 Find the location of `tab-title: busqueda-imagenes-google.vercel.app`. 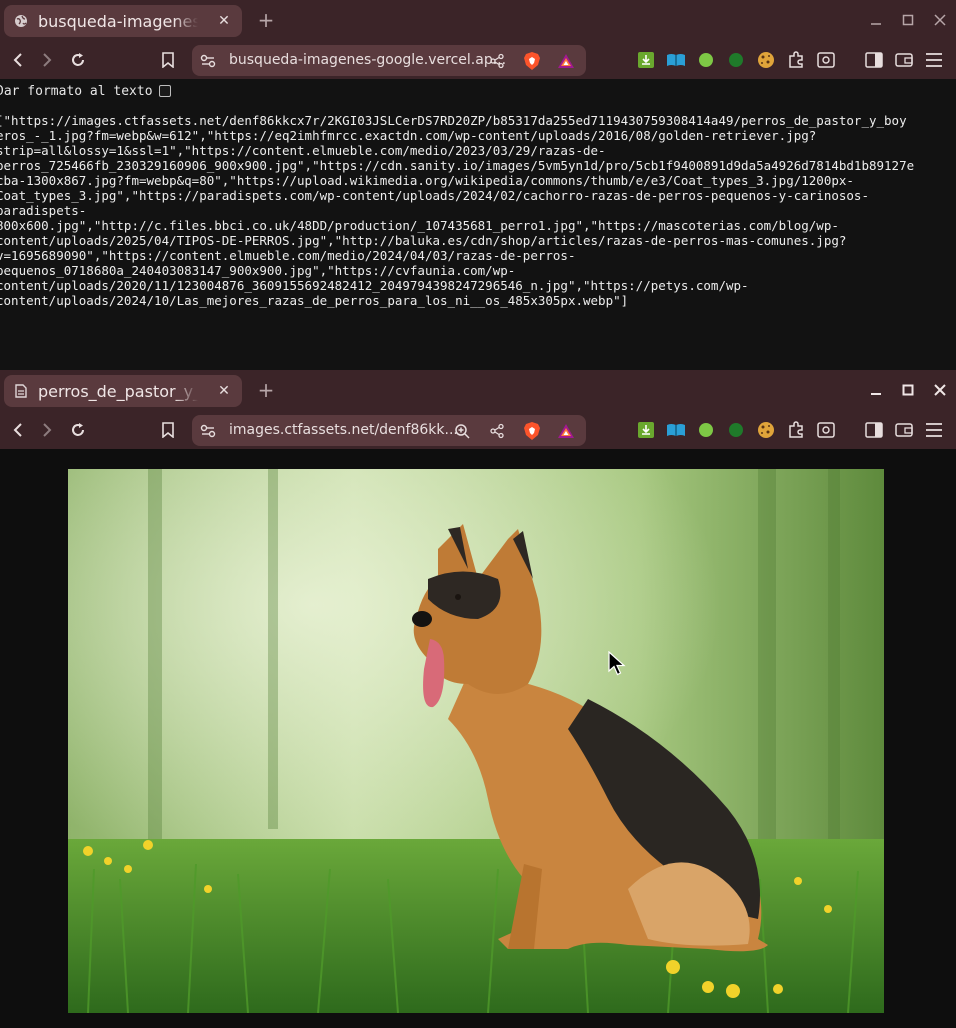

tab-title: busqueda-imagenes-google.vercel.app is located at coordinates (118, 21).